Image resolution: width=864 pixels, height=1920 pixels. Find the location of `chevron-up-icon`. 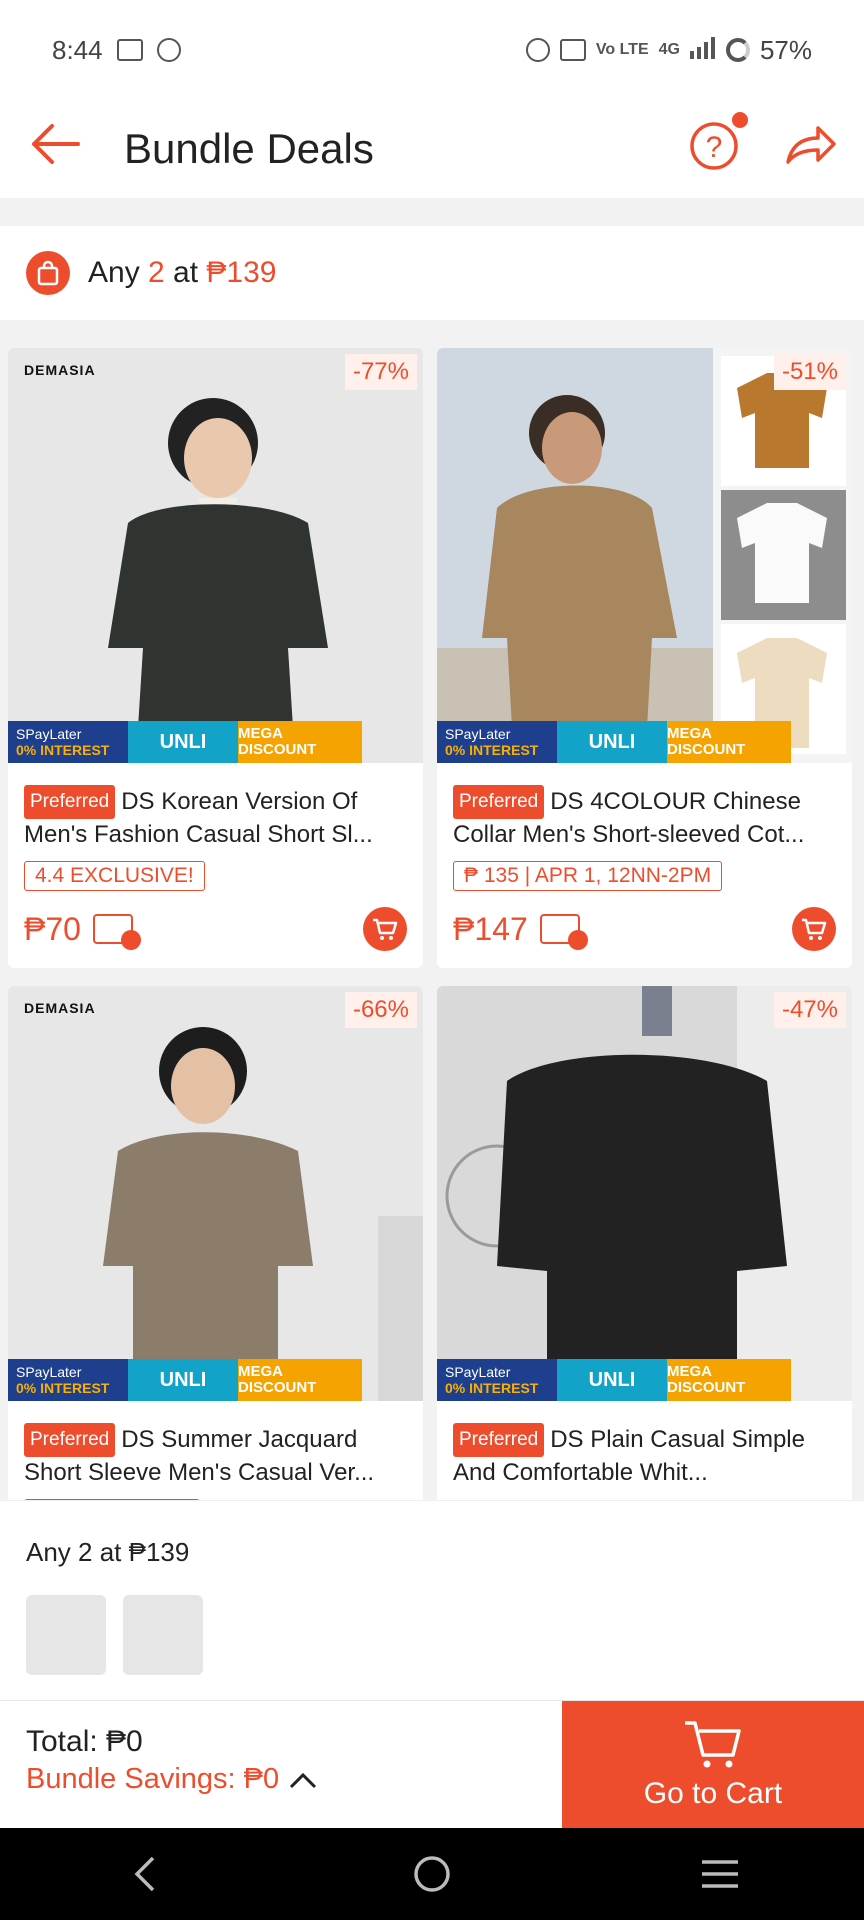

chevron-up-icon is located at coordinates (303, 1780).